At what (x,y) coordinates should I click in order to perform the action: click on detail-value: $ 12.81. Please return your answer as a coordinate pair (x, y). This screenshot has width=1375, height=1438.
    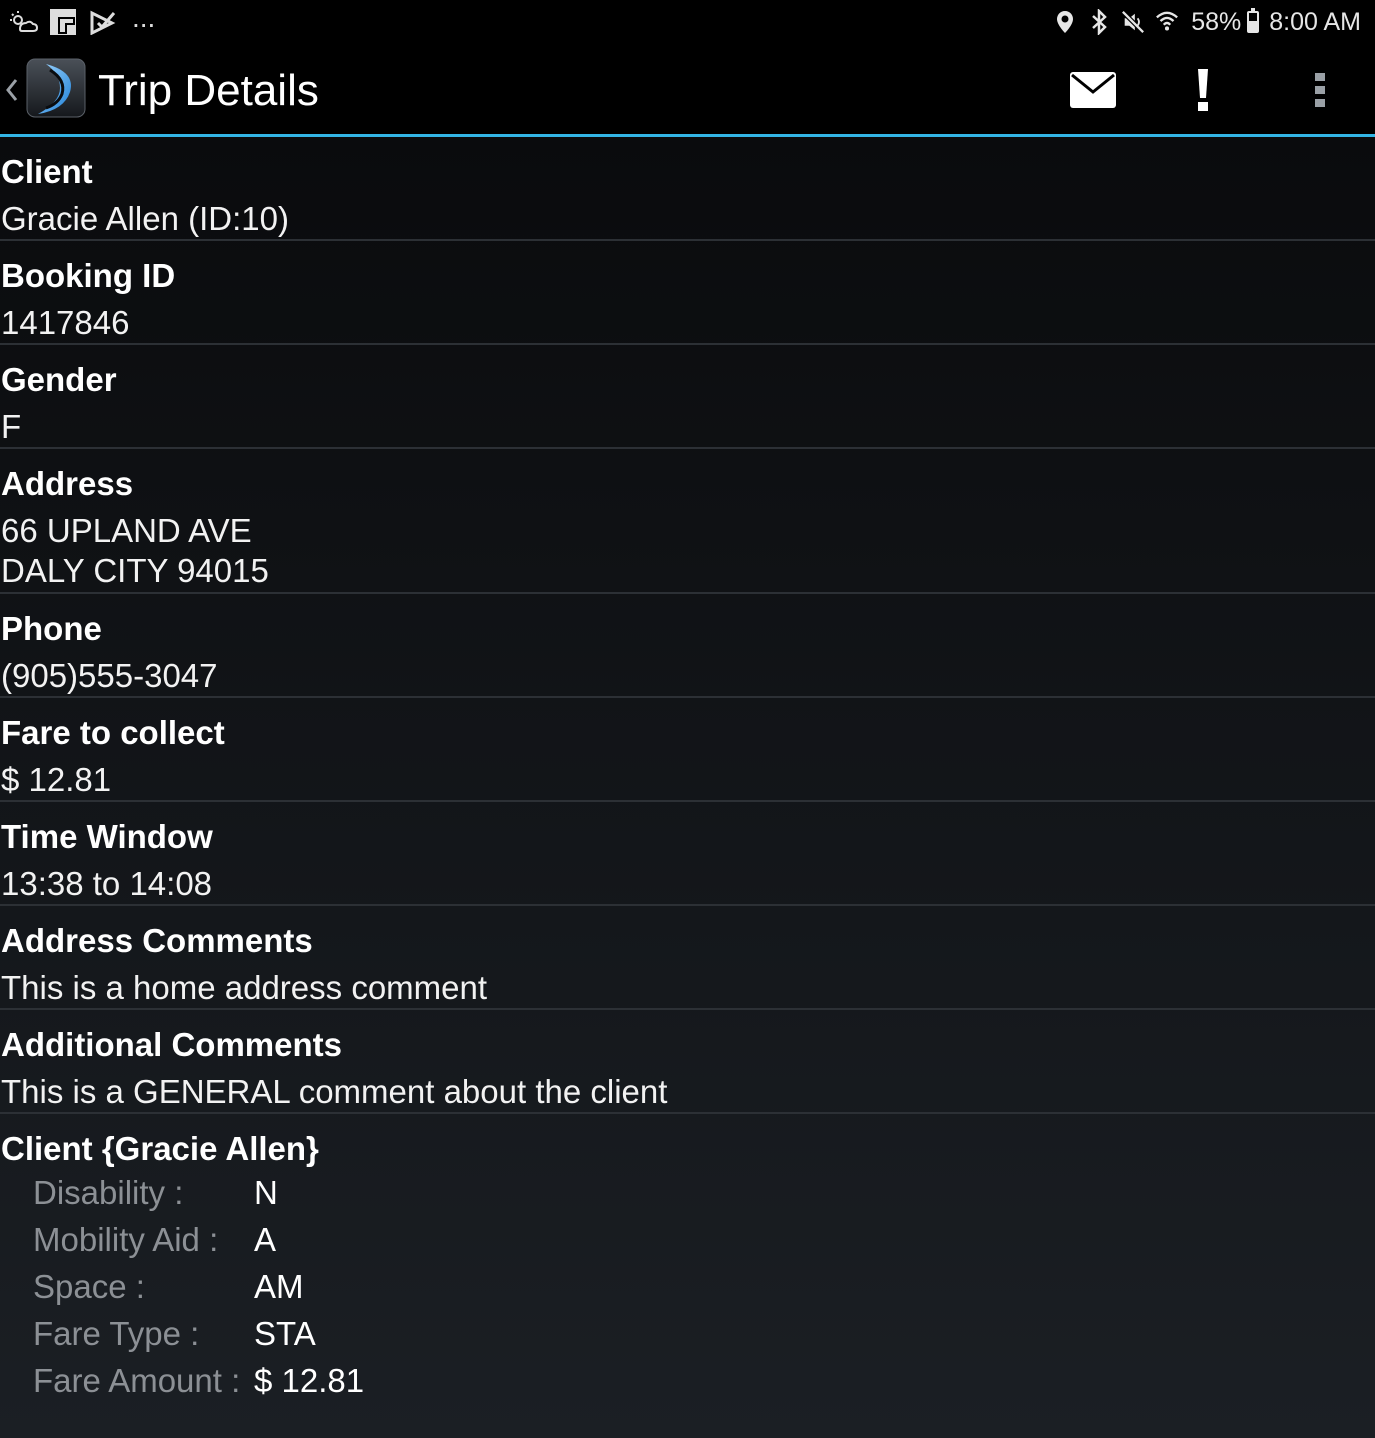
    Looking at the image, I should click on (56, 779).